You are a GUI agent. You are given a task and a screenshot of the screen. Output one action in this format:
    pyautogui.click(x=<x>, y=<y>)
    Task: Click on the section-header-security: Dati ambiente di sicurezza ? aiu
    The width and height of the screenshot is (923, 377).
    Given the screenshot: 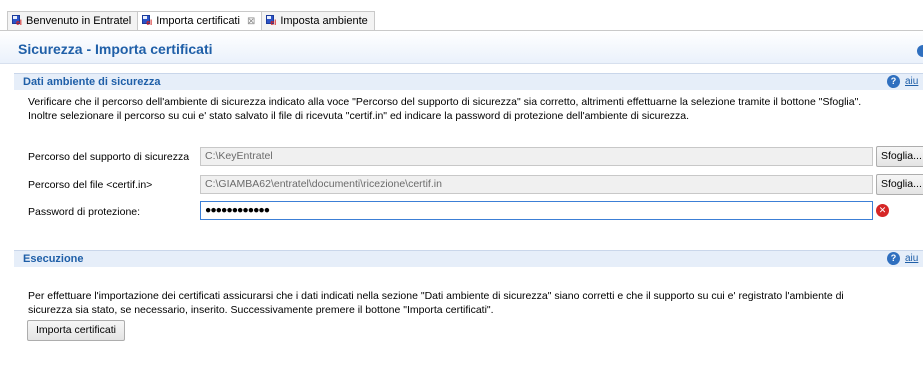 What is the action you would take?
    pyautogui.click(x=468, y=81)
    